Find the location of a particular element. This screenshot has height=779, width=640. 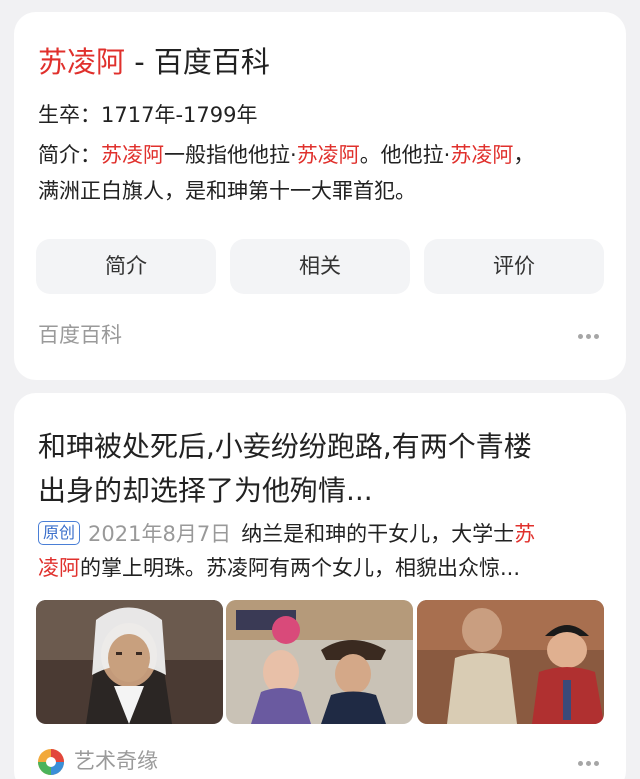

intro-line: 简介：苏凌阿一般指他他拉·苏凌阿。他他拉·苏凌阿， is located at coordinates (286, 155).